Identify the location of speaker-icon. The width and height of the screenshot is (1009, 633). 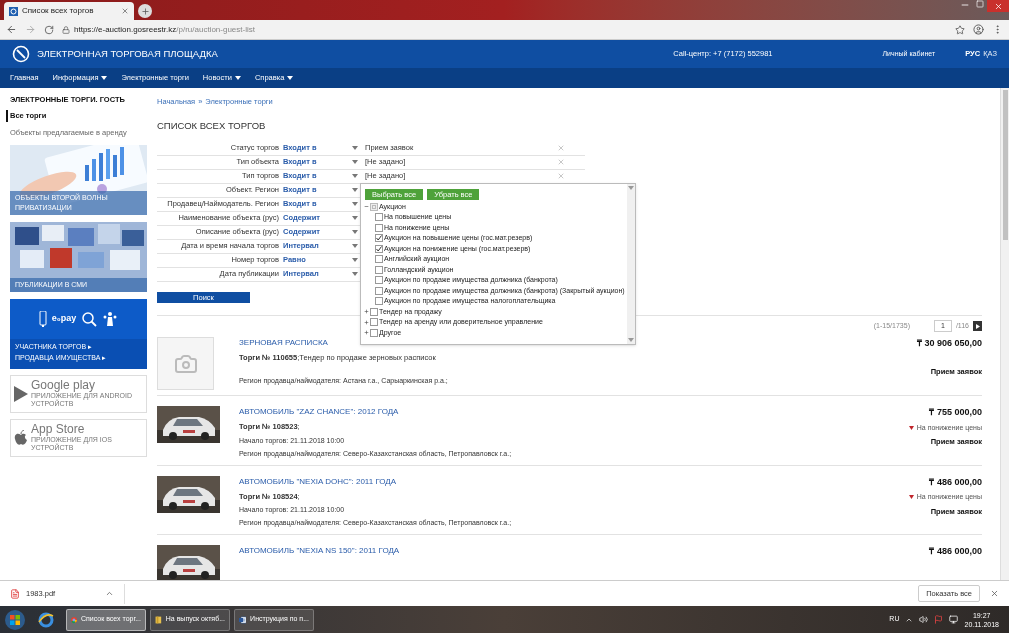
(924, 619).